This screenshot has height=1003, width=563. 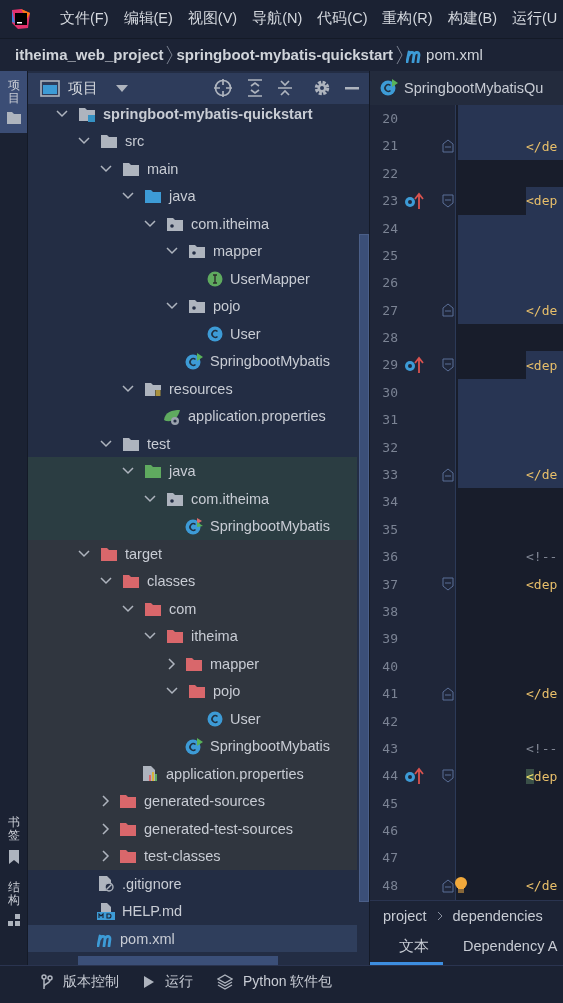 What do you see at coordinates (13, 840) in the screenshot?
I see `tool-window-tab: 书签` at bounding box center [13, 840].